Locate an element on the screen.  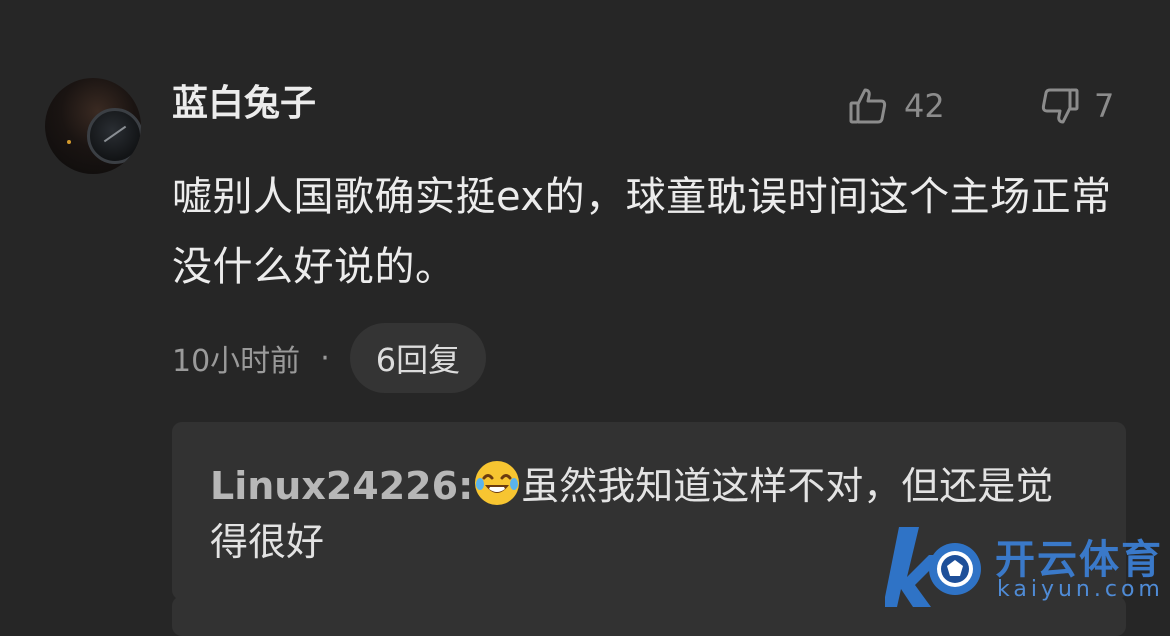
replies-button: 6回复 is located at coordinates (418, 358).